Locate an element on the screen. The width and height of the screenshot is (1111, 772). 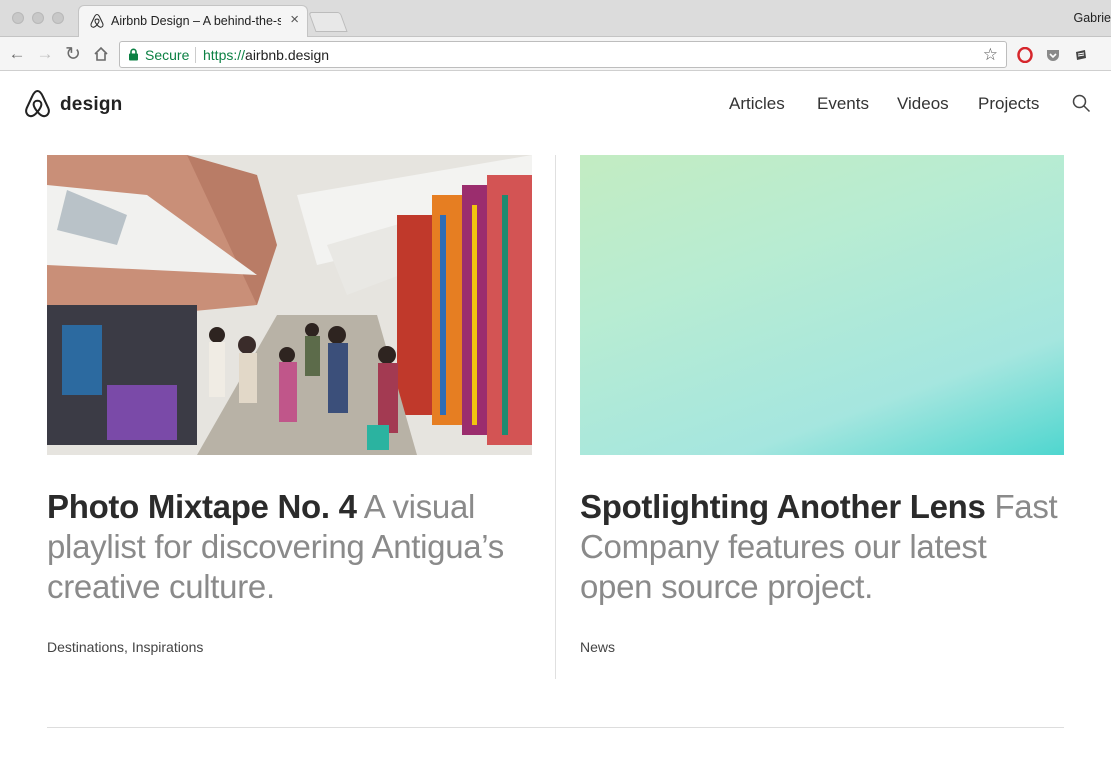
new-tab-button is located at coordinates (328, 22).